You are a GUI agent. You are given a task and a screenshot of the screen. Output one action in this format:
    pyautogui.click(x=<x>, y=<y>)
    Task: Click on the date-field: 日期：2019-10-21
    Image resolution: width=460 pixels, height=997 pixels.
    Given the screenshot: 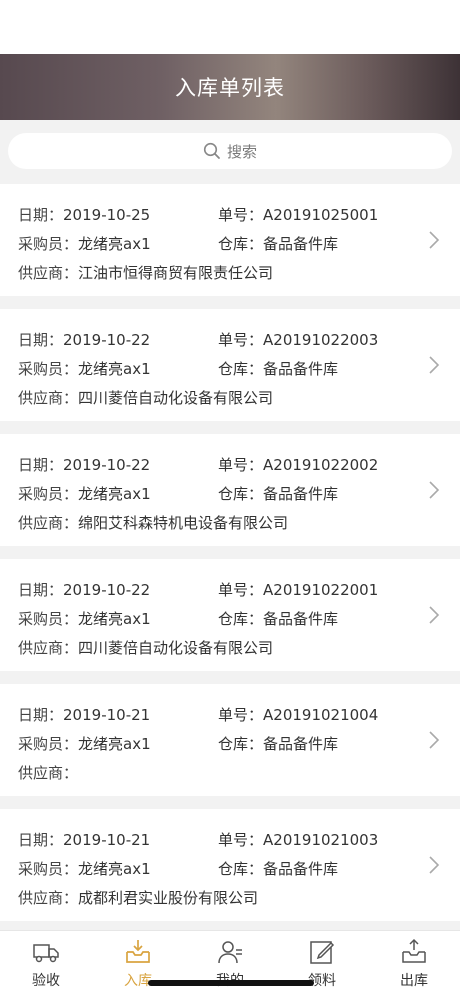 What is the action you would take?
    pyautogui.click(x=84, y=839)
    